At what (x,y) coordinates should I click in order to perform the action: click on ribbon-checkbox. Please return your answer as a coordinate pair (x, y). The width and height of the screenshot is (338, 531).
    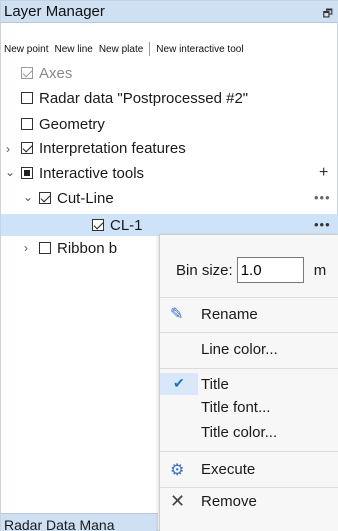
    Looking at the image, I should click on (45, 248).